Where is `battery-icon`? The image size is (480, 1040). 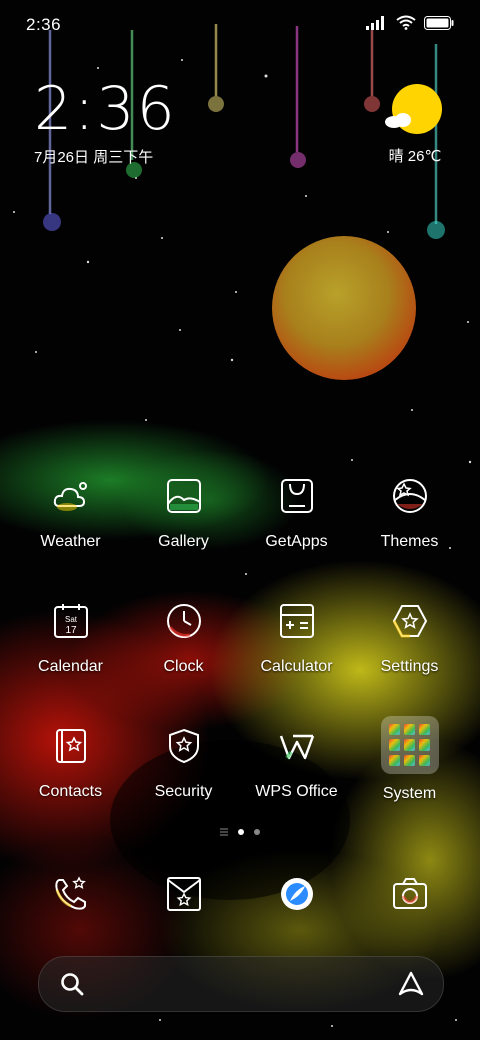 battery-icon is located at coordinates (439, 22).